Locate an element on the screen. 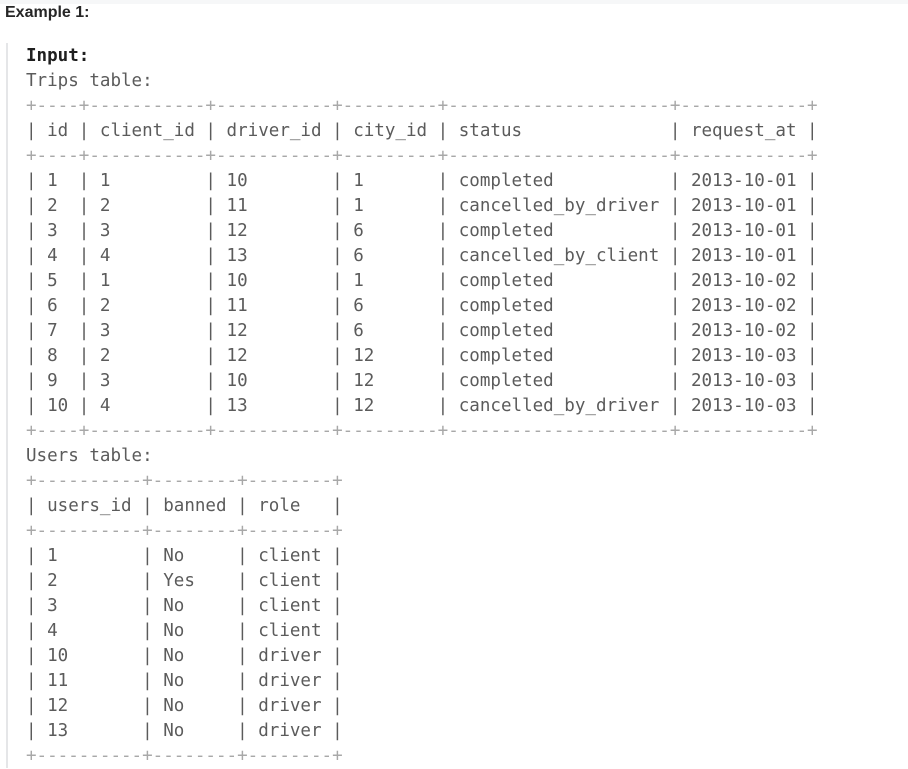 The width and height of the screenshot is (908, 769). users-table-row: | 12 | No | driver | is located at coordinates (184, 706).